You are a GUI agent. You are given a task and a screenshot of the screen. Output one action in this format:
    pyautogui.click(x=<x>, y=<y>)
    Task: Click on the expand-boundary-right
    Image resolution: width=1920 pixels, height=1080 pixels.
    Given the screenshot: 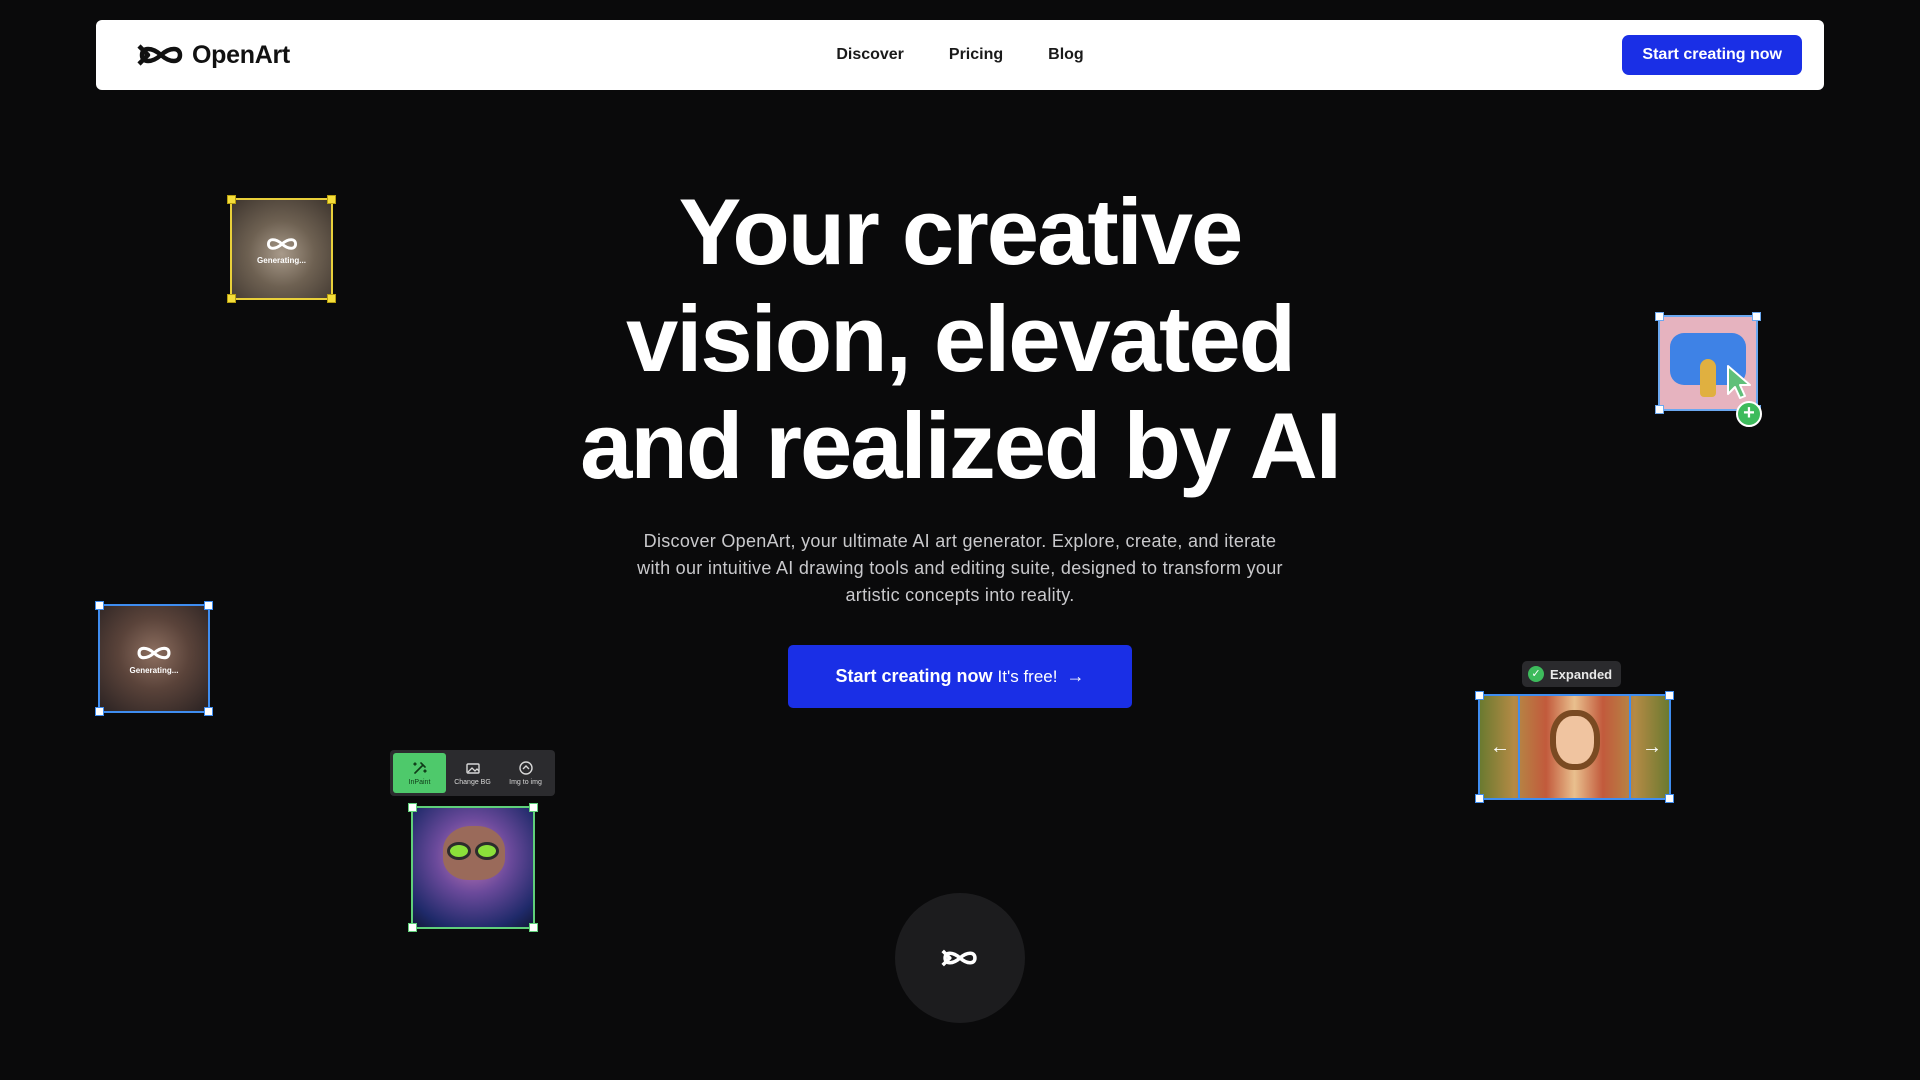 What is the action you would take?
    pyautogui.click(x=1630, y=747)
    